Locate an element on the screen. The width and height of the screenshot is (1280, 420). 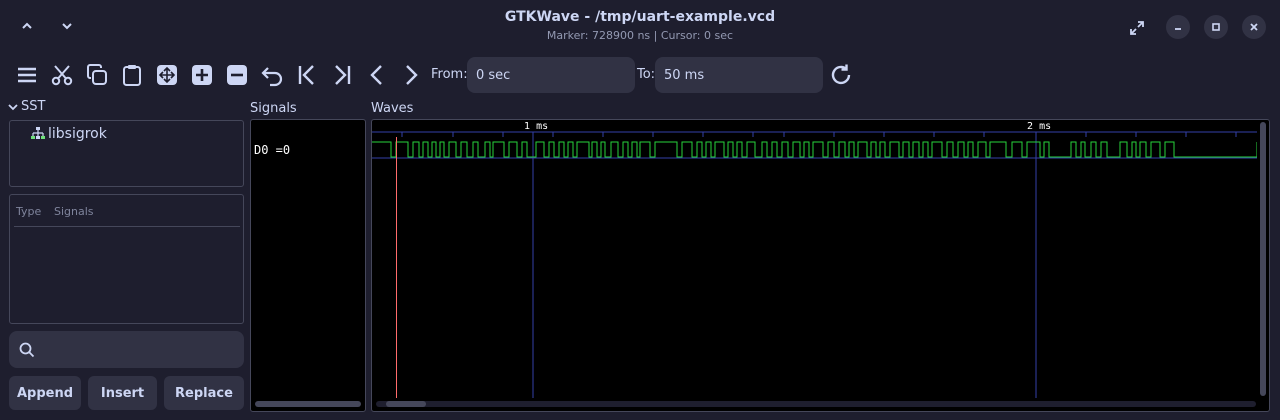
from-input: 0 sec is located at coordinates (551, 75).